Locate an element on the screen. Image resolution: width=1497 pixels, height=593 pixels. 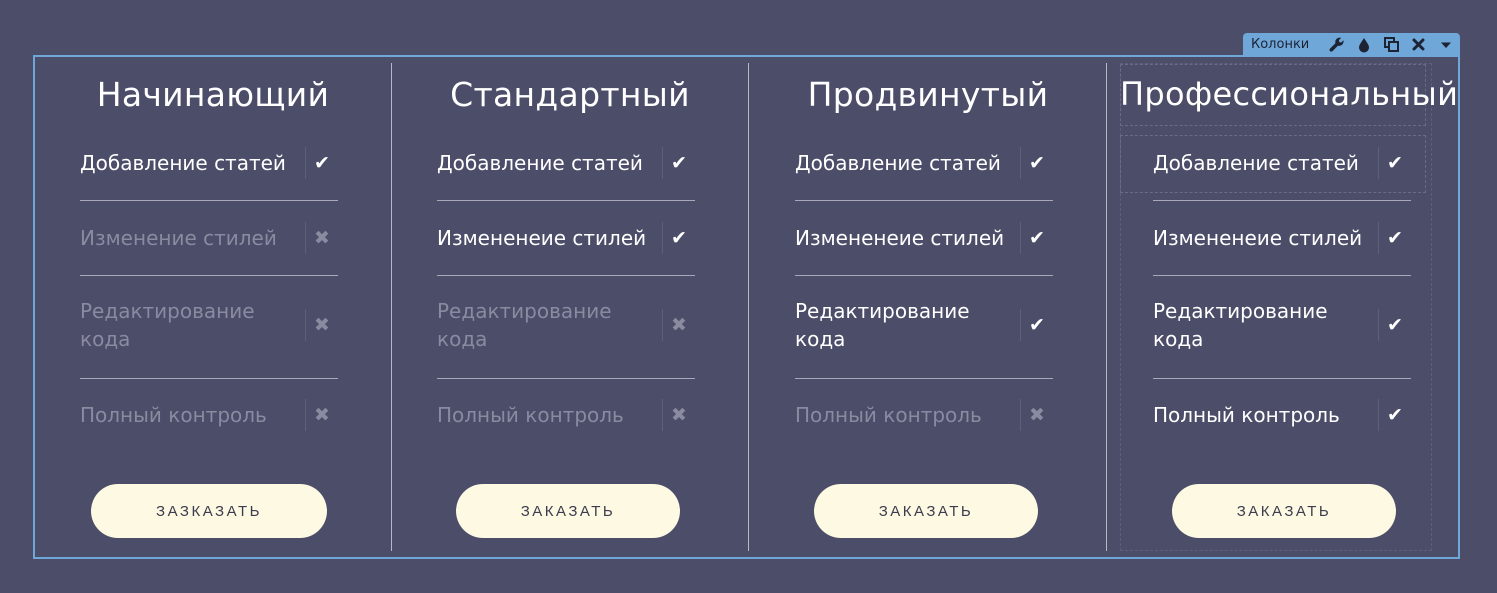
order-button: ЗАЗКАЗАТЬ is located at coordinates (209, 511).